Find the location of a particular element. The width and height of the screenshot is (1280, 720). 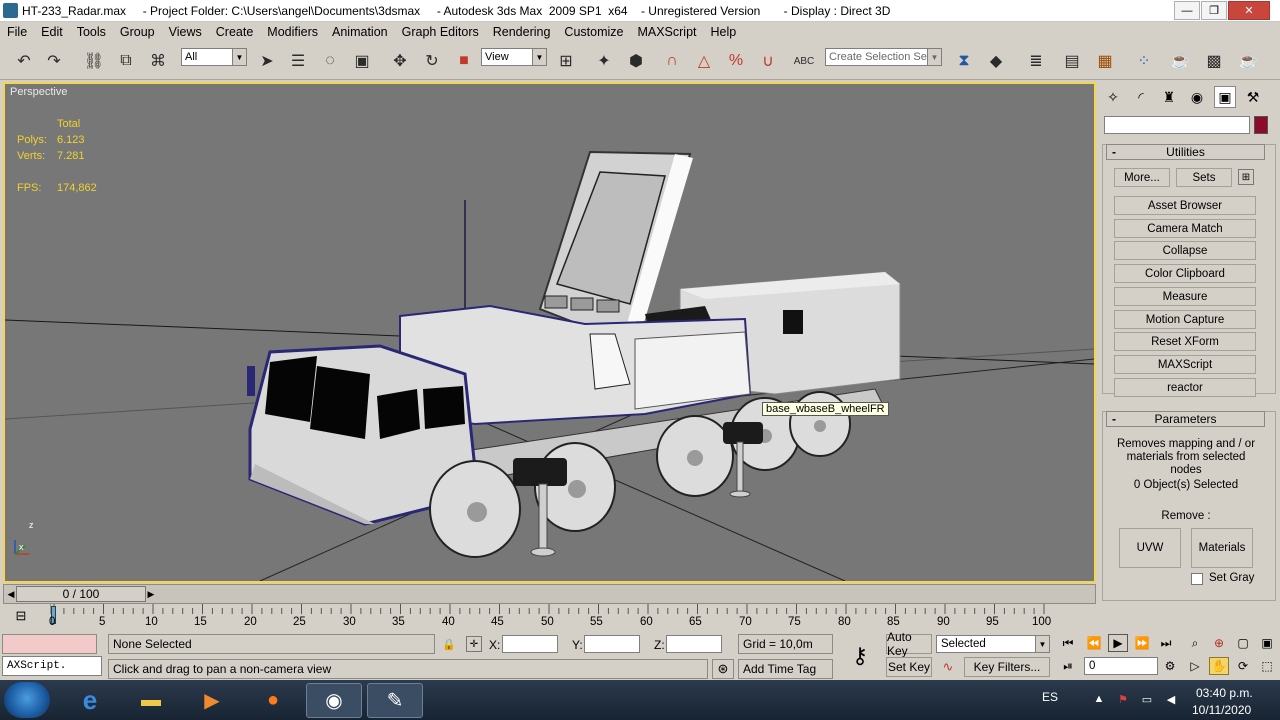

volume-icon: ◀ is located at coordinates (1171, 699).